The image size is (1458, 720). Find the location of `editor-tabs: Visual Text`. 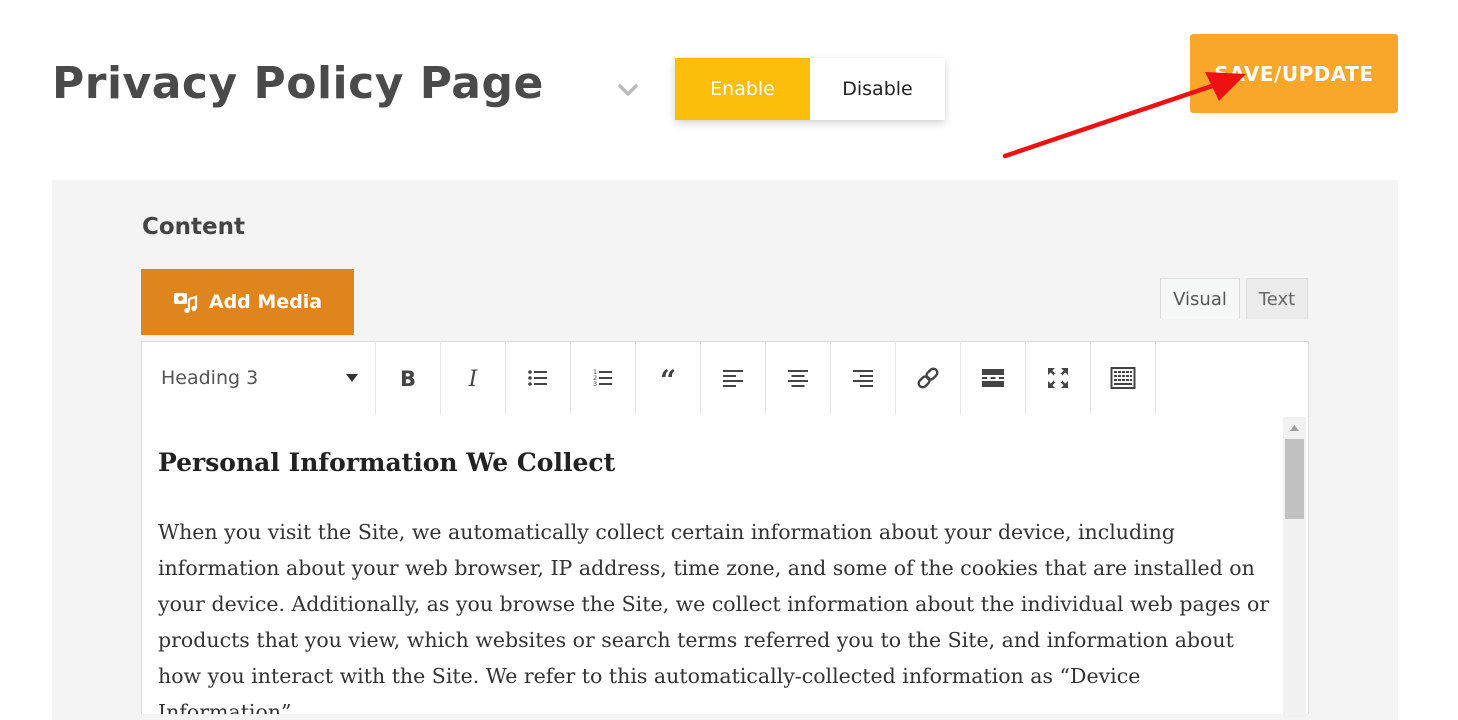

editor-tabs: Visual Text is located at coordinates (1234, 298).